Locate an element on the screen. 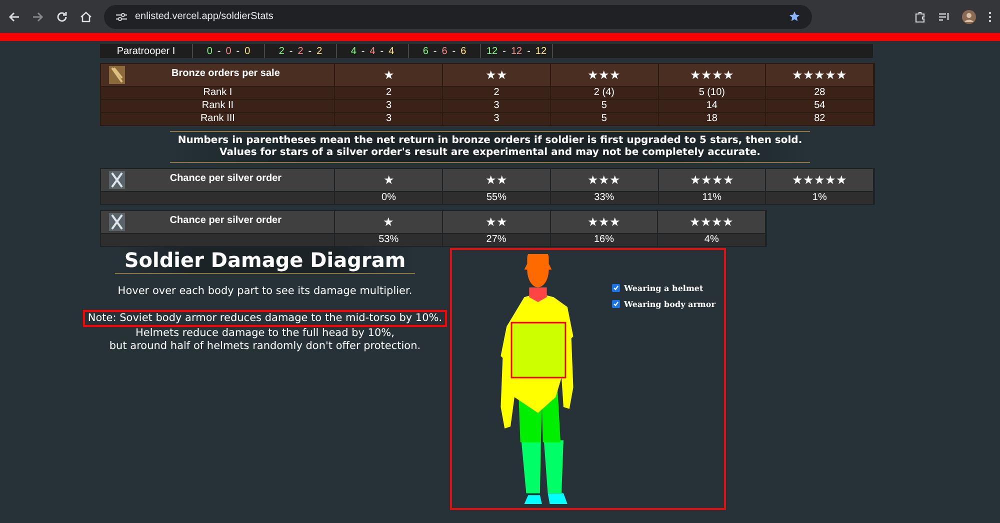 This screenshot has height=523, width=1000. table-cell: 1% is located at coordinates (820, 198).